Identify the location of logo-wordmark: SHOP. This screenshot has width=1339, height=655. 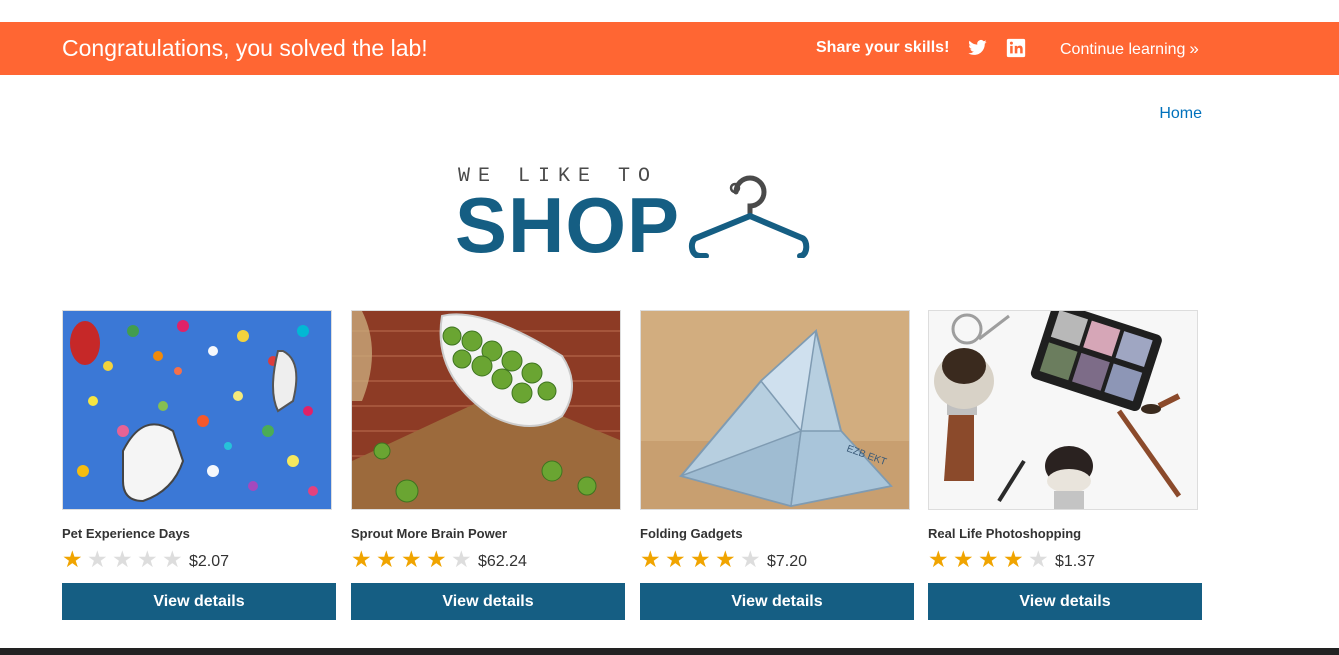
(568, 225).